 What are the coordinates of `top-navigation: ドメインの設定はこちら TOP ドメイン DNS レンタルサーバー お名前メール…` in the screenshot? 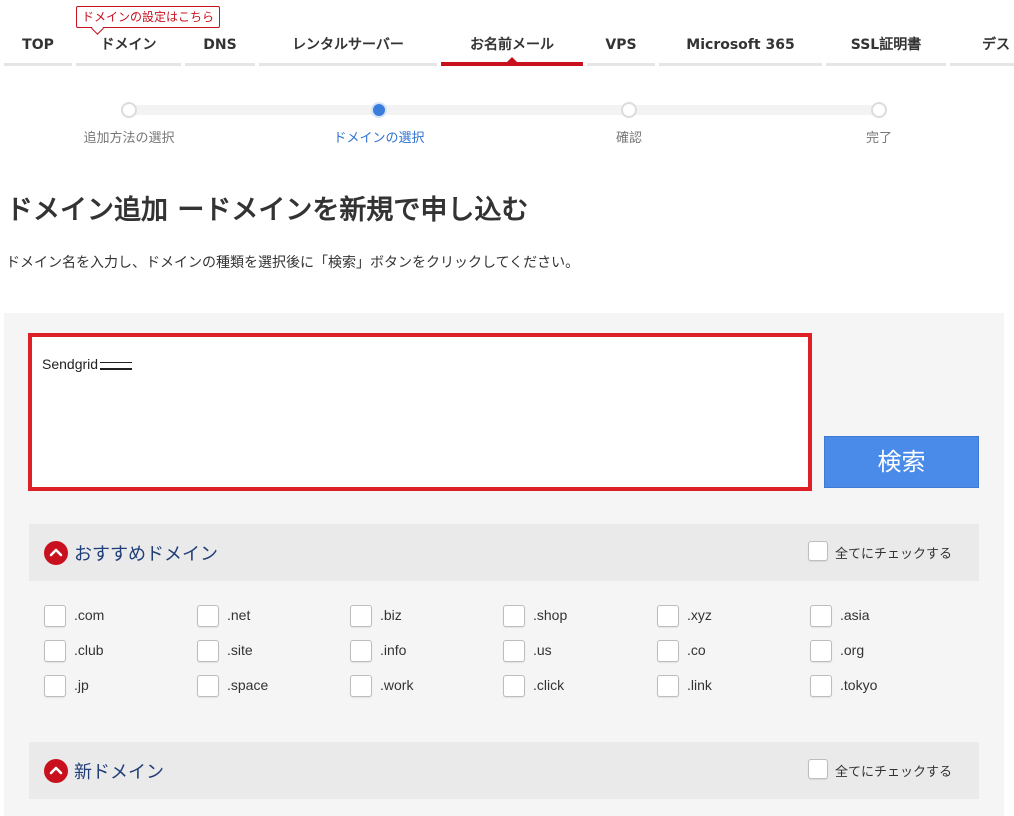 It's located at (507, 35).